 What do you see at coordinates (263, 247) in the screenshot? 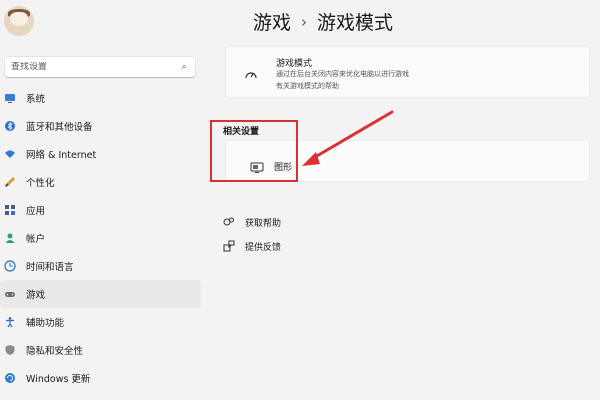
I see `give-feedback-label: 提供反馈` at bounding box center [263, 247].